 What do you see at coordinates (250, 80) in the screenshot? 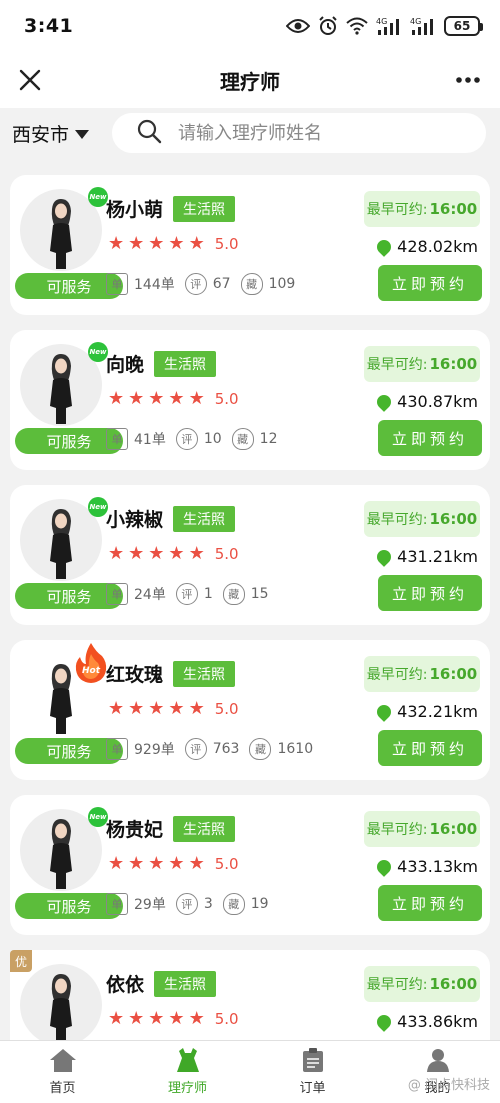
I see `nav-header: 理疗师` at bounding box center [250, 80].